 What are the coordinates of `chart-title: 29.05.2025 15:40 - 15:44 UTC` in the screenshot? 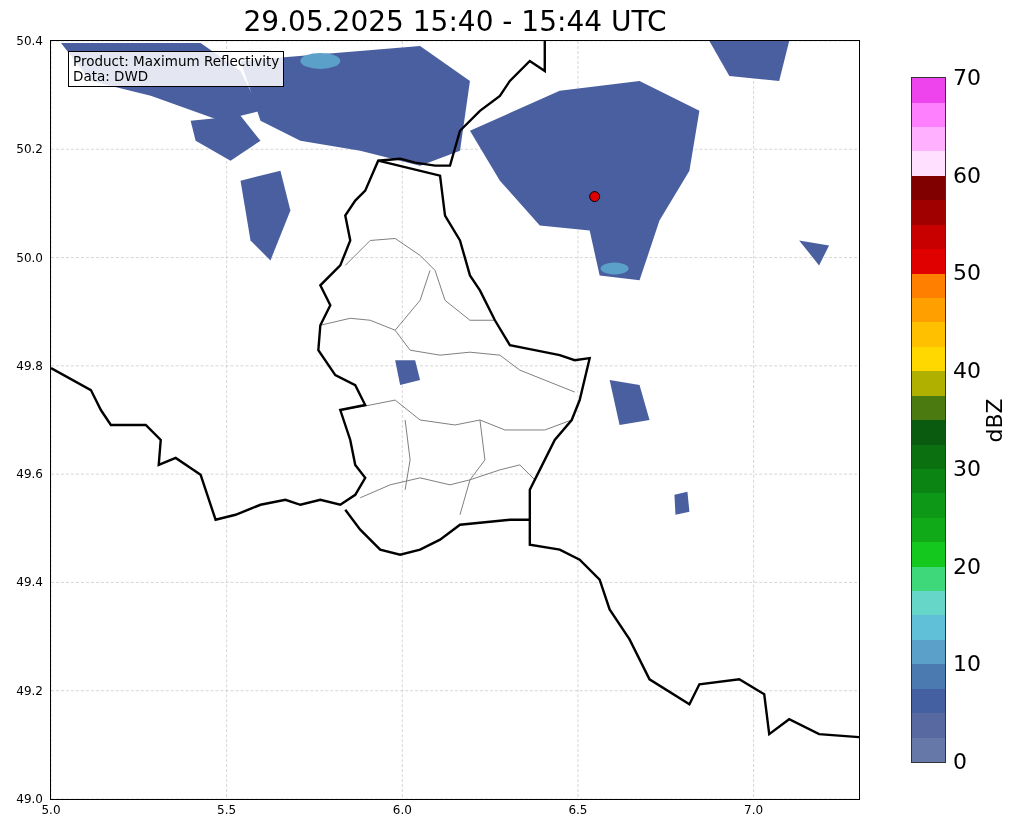 It's located at (455, 22).